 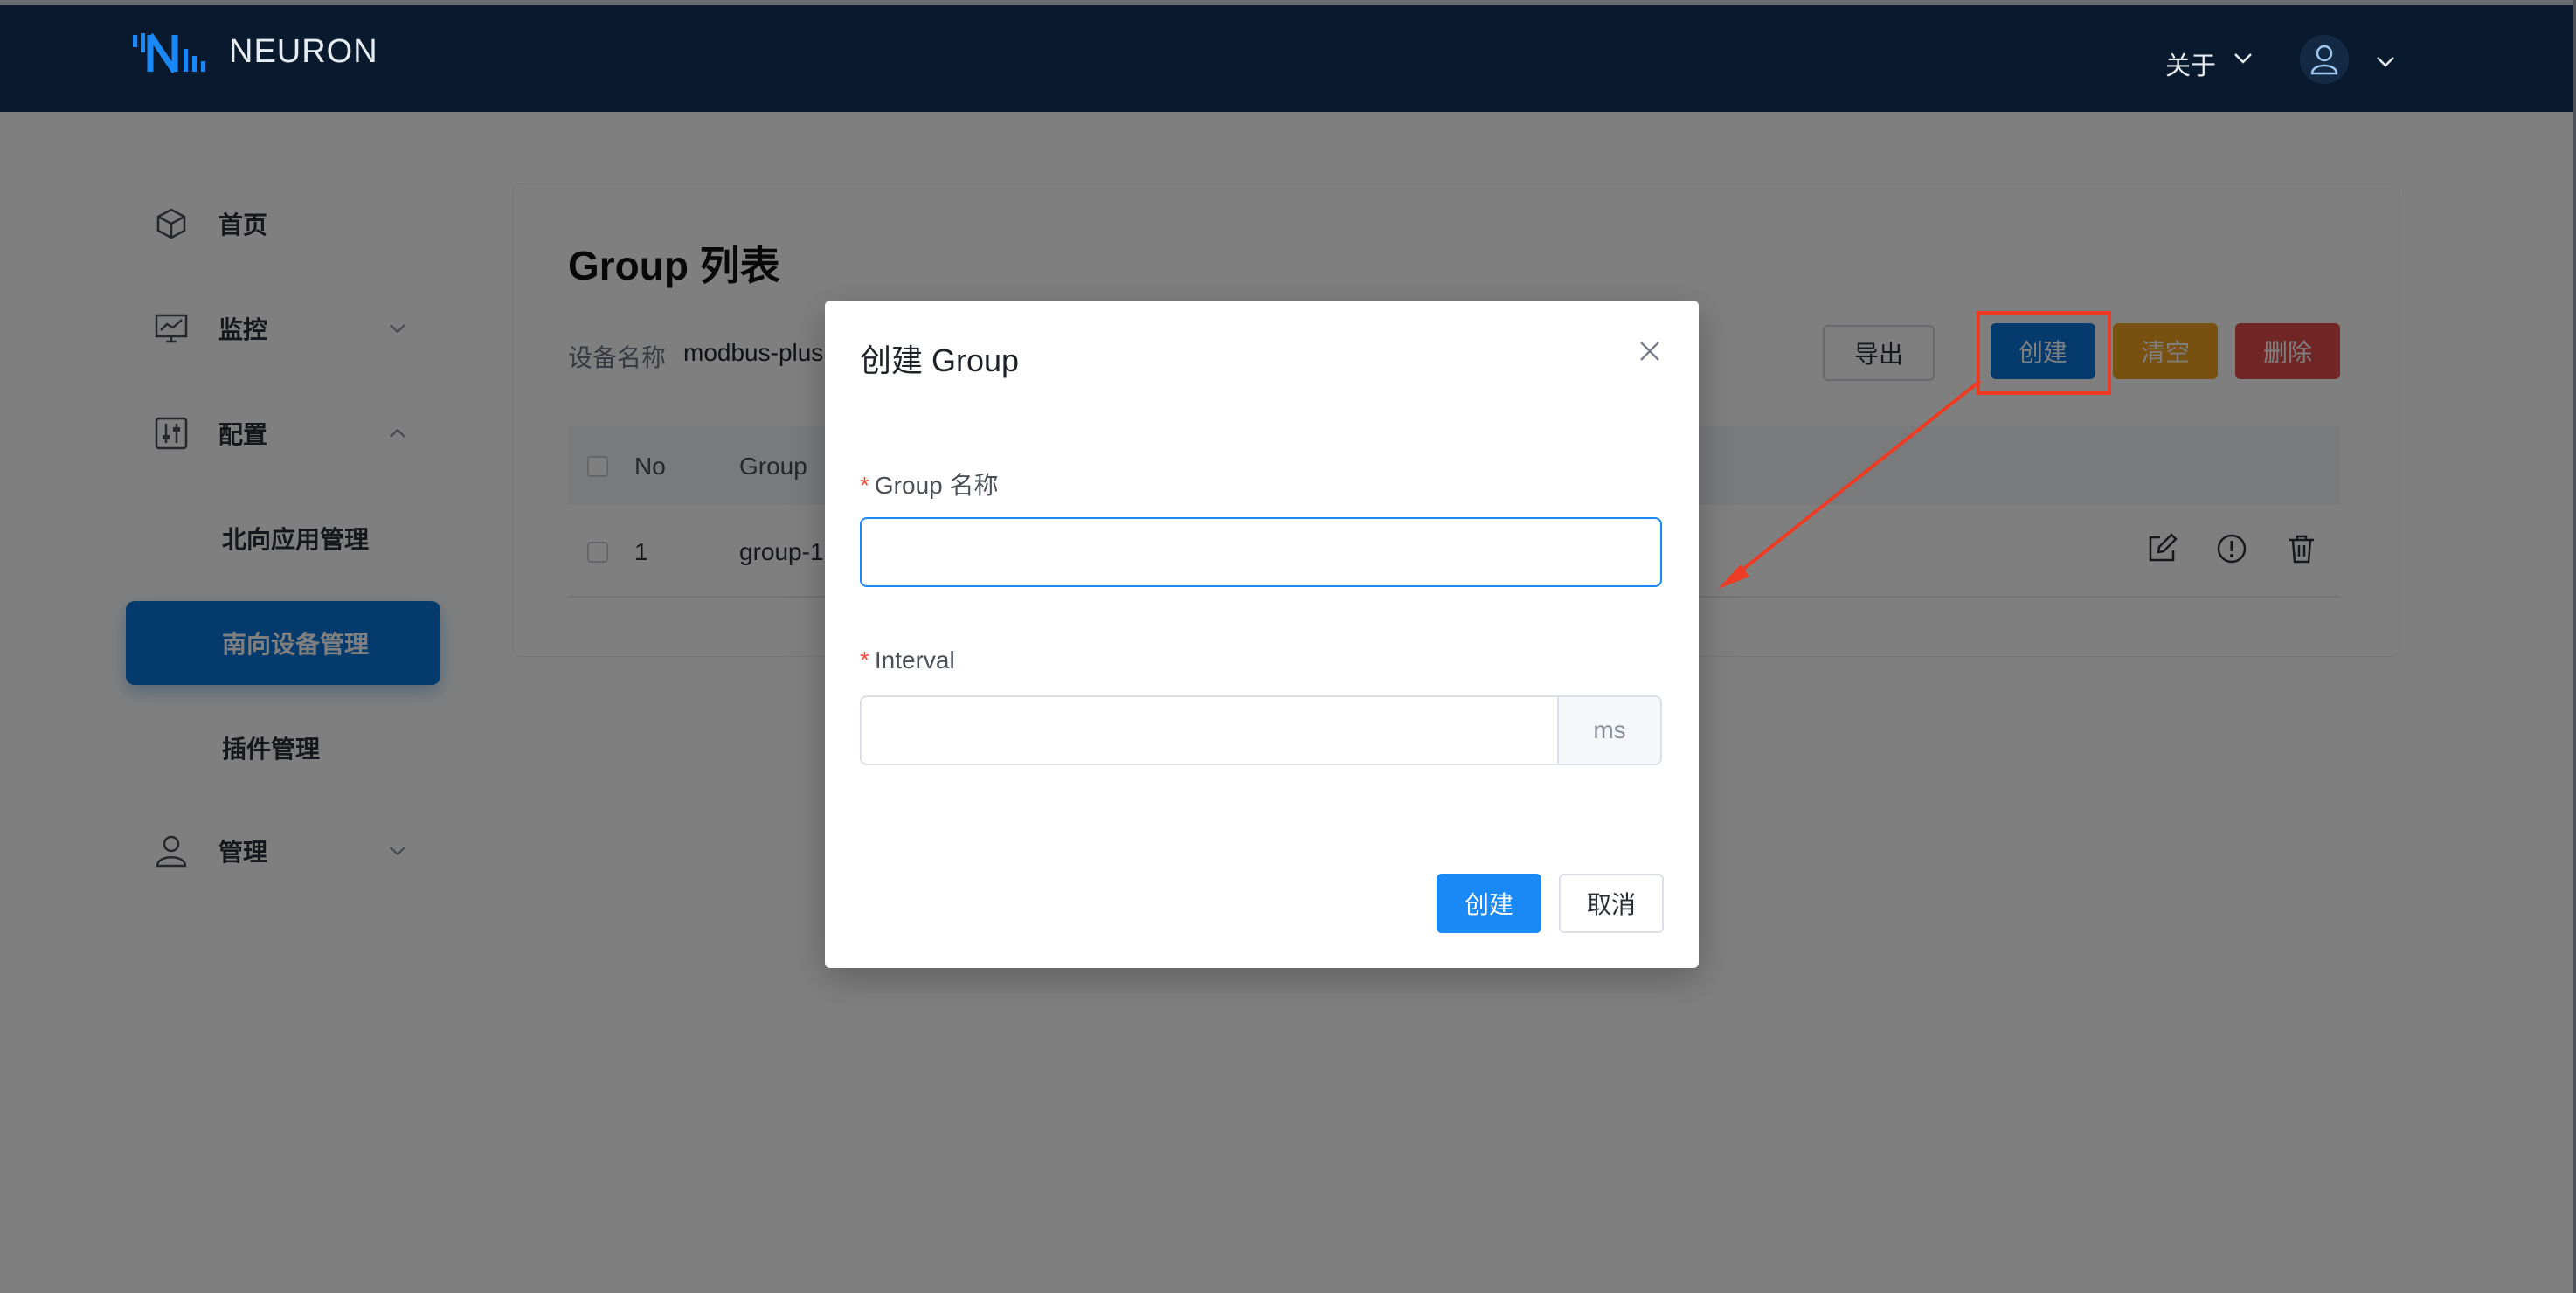 What do you see at coordinates (303, 51) in the screenshot?
I see `brand-name: NEURON` at bounding box center [303, 51].